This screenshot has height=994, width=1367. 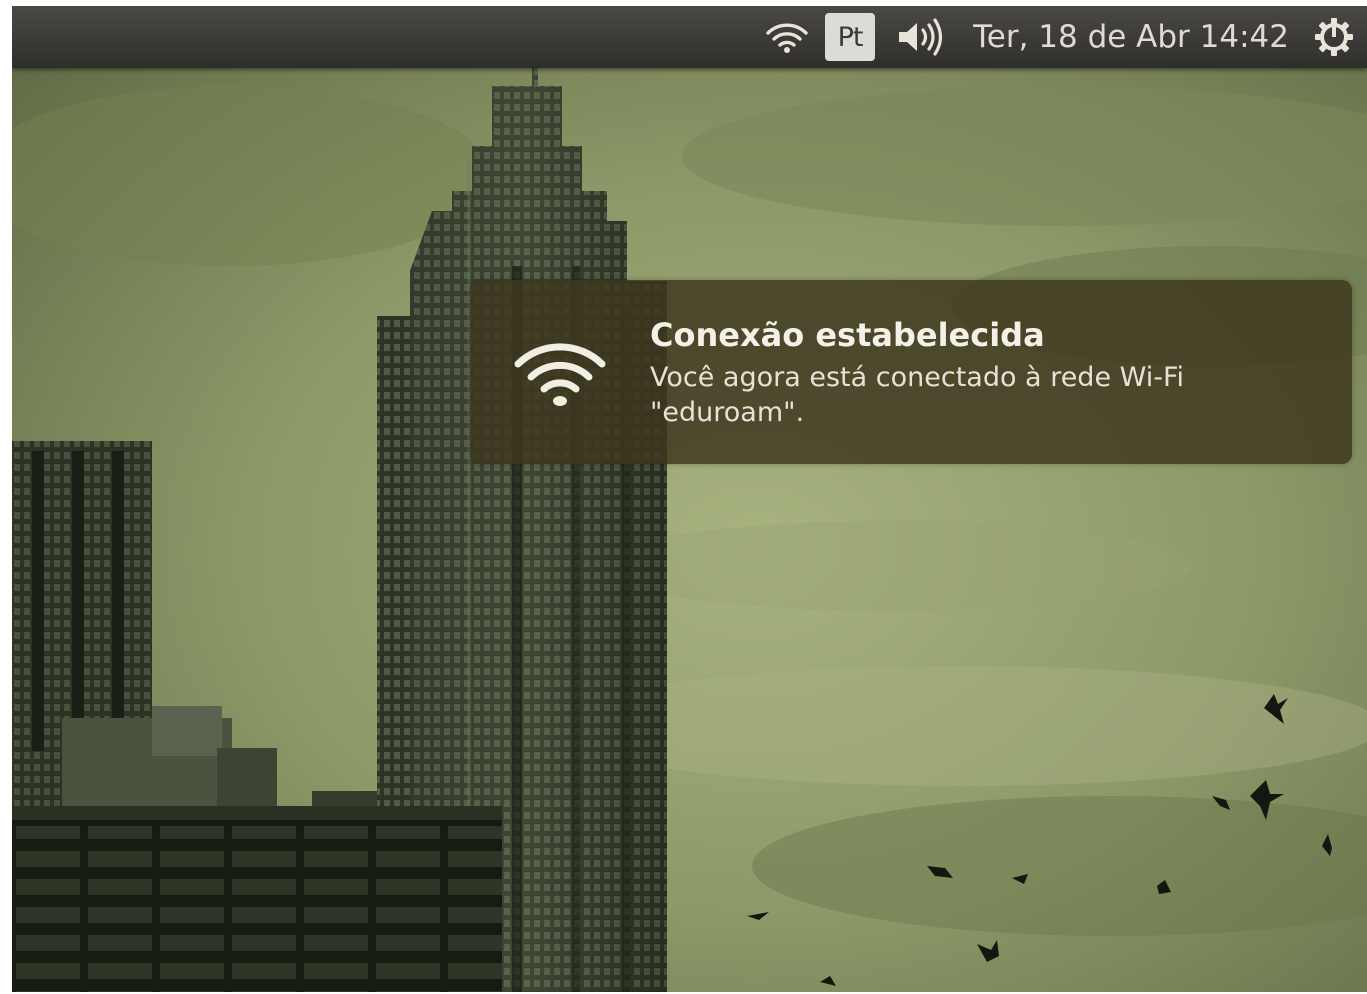 I want to click on network-indicator, so click(x=787, y=37).